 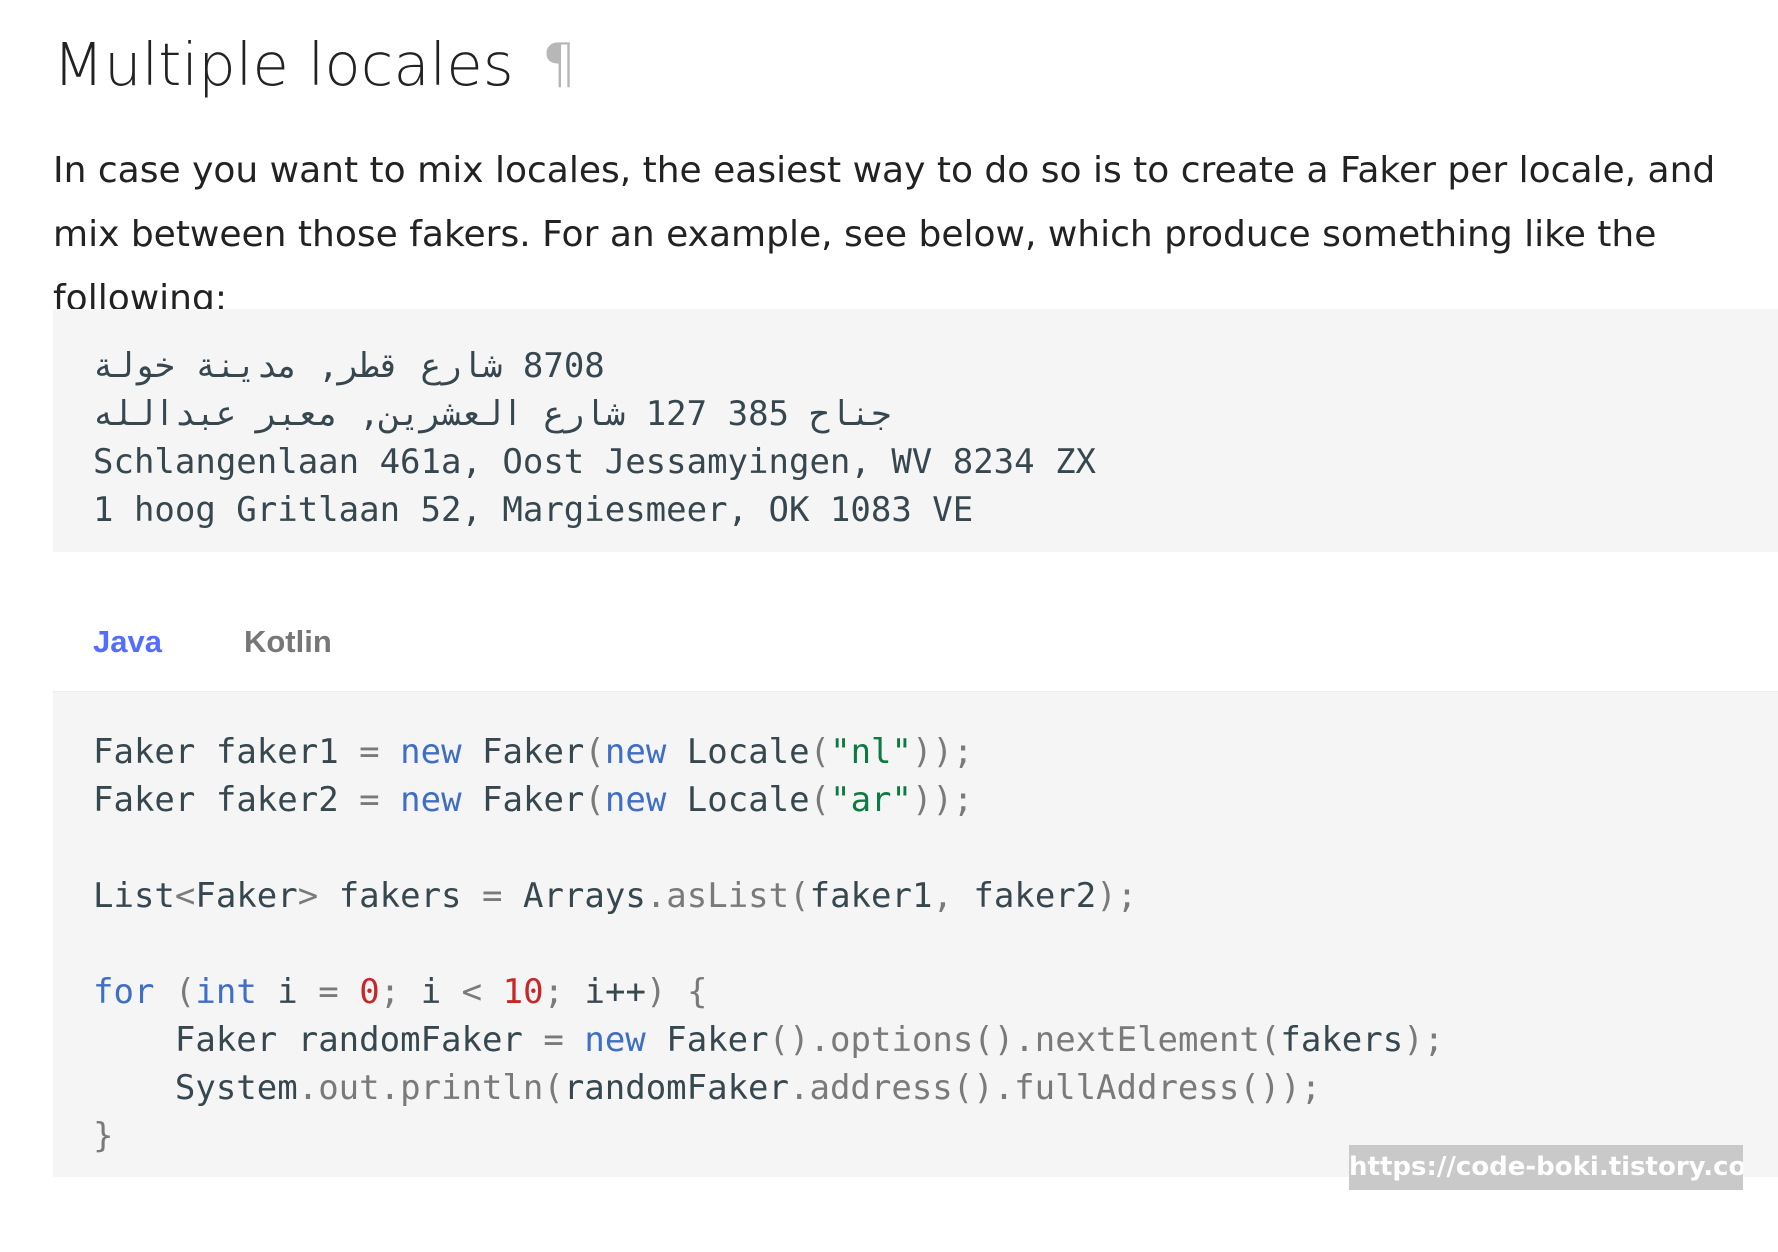 I want to click on tab-java: Java, so click(x=127, y=642).